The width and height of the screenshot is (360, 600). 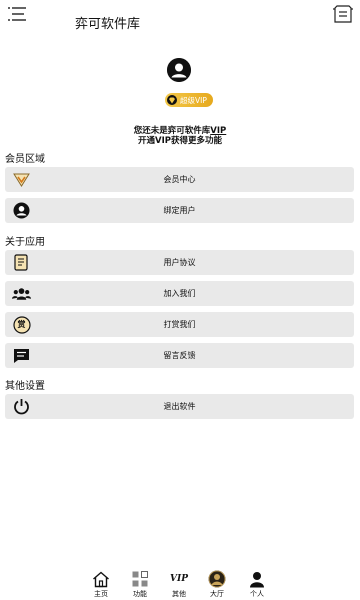 I want to click on vip-promo-text: 开通VIP获得更多功能, so click(x=180, y=141).